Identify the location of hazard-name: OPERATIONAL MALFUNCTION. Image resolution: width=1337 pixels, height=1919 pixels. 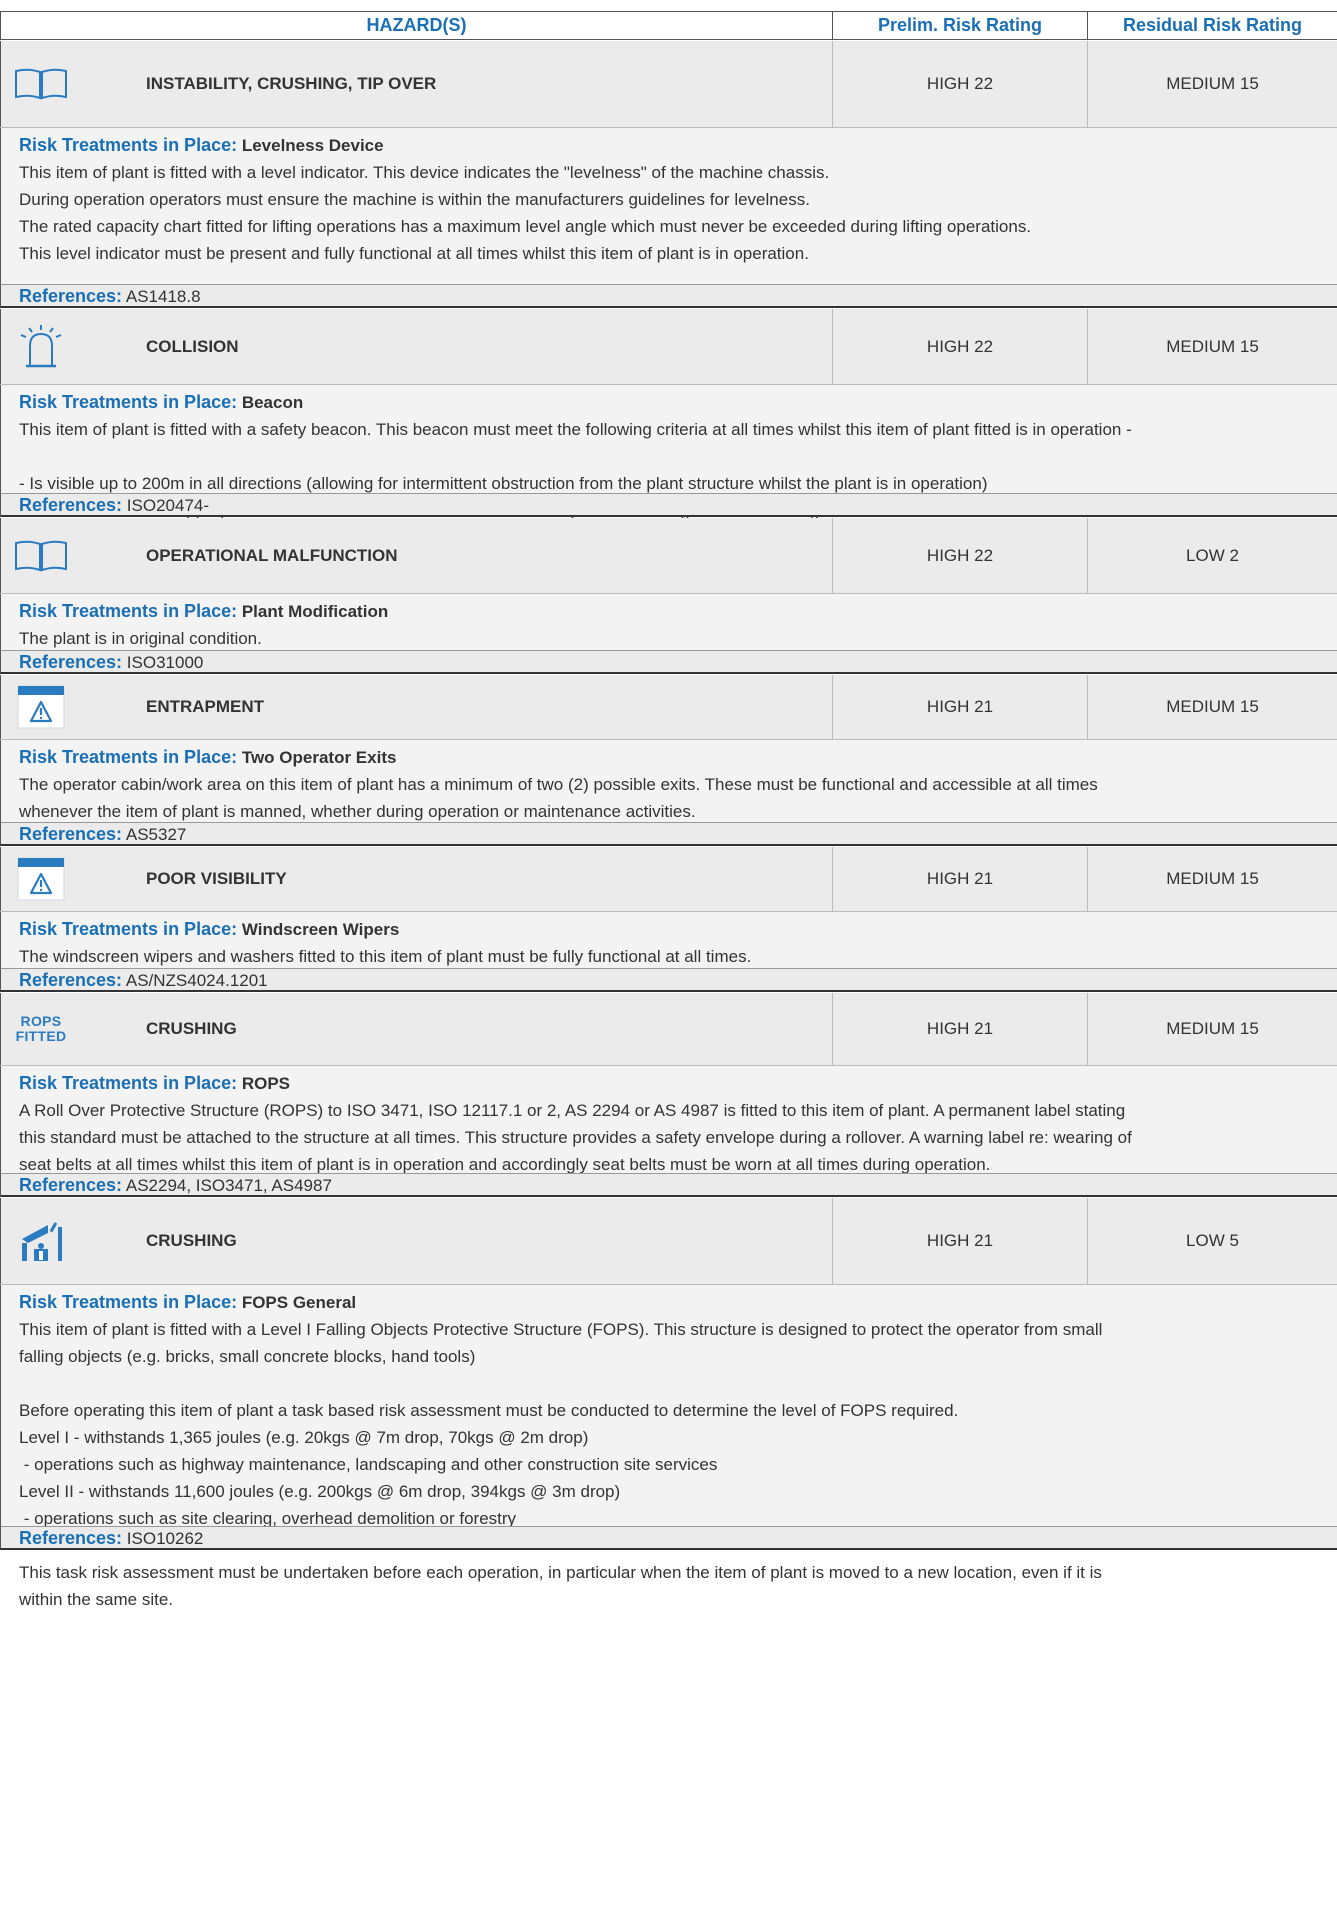
(272, 555).